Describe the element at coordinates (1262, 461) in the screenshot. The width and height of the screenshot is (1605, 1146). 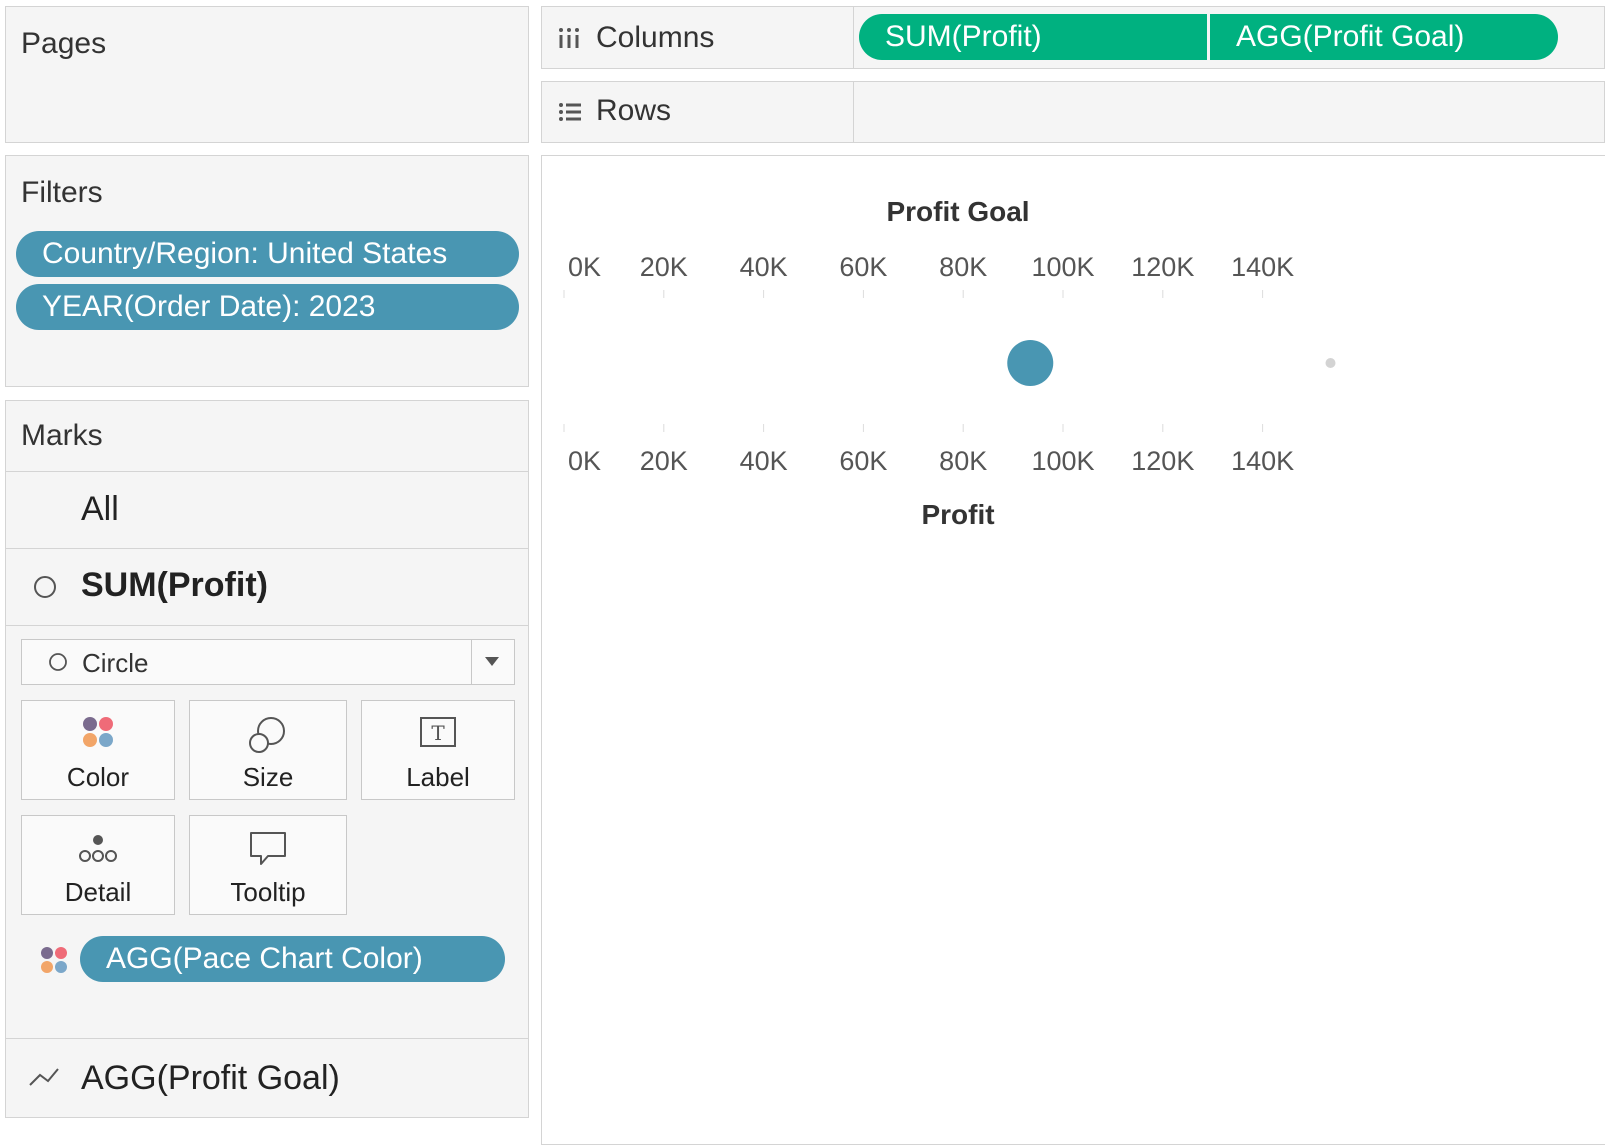
I see `bottom-tick-label: 140K` at that location.